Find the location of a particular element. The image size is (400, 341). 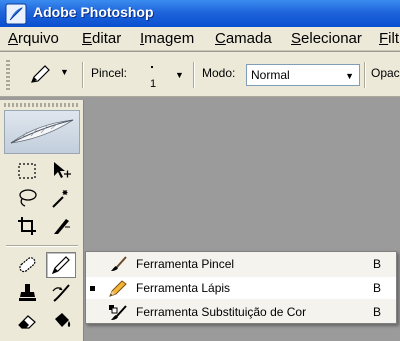

options-bar-grip is located at coordinates (8, 75).